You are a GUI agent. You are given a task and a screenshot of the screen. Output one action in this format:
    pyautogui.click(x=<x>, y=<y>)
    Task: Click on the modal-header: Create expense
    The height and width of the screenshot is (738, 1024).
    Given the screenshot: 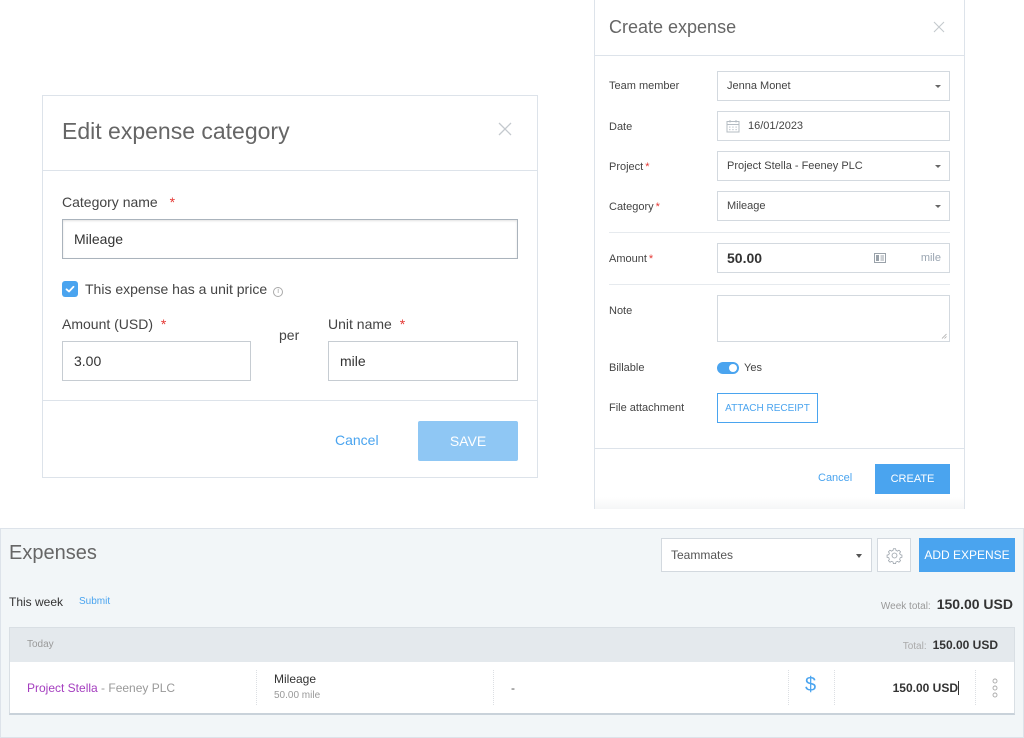 What is the action you would take?
    pyautogui.click(x=779, y=28)
    